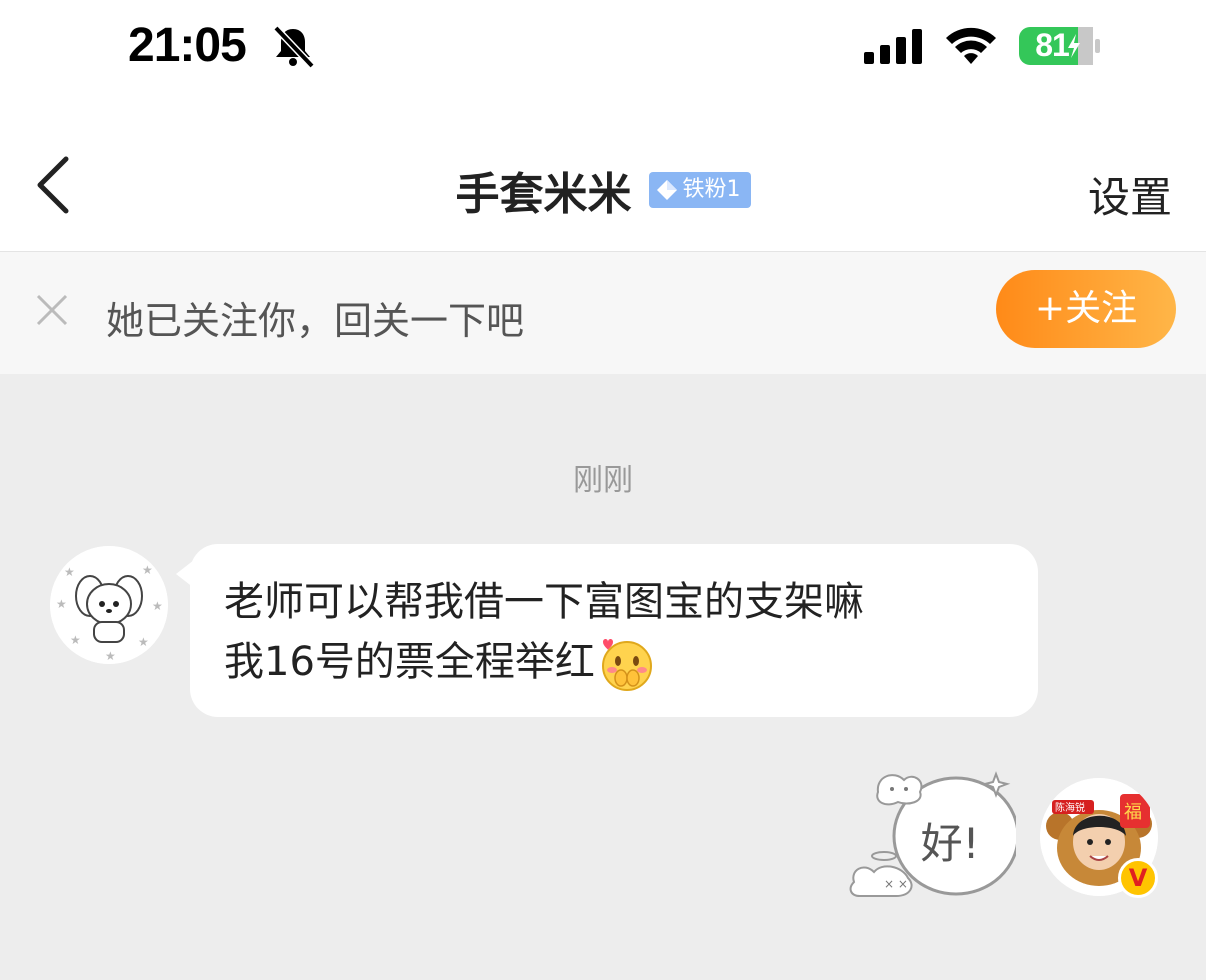 The image size is (1206, 980). I want to click on status-bar: 21:05 81, so click(603, 50).